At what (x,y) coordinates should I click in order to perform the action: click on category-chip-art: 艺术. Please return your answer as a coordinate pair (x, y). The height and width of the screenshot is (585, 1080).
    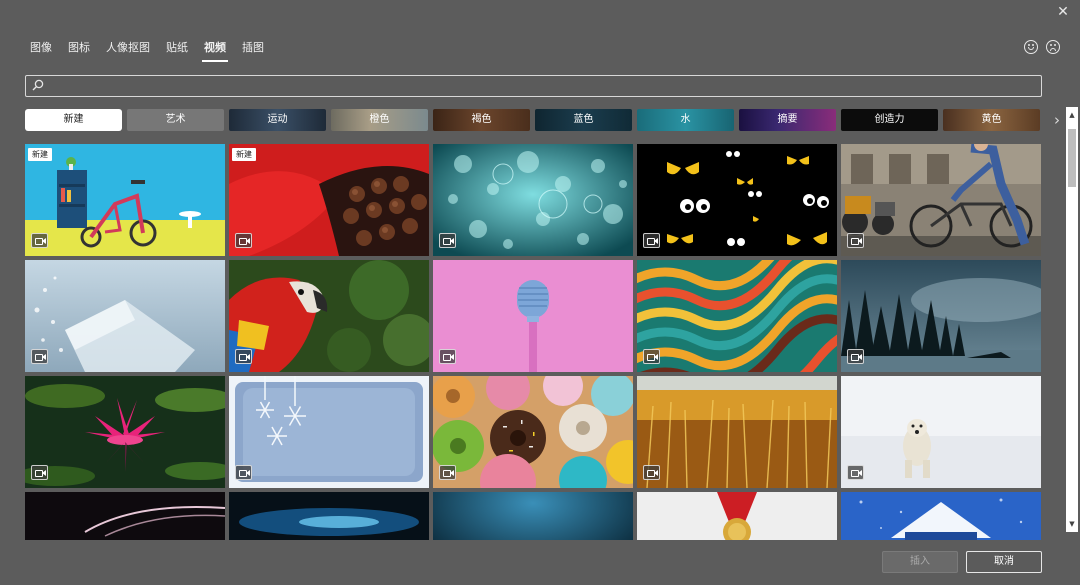
    Looking at the image, I should click on (175, 120).